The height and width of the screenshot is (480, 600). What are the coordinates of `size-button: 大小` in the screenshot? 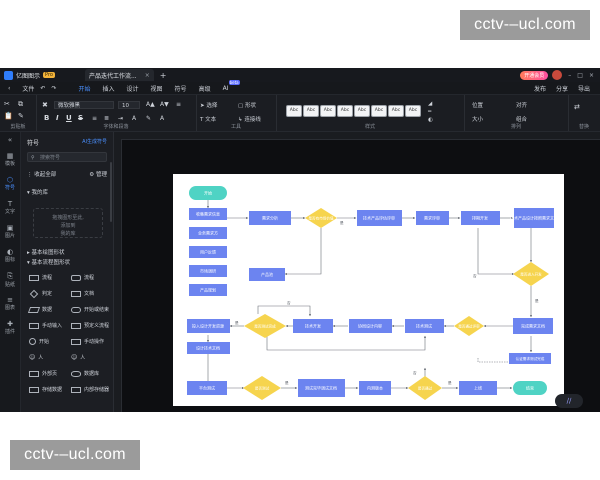 It's located at (477, 119).